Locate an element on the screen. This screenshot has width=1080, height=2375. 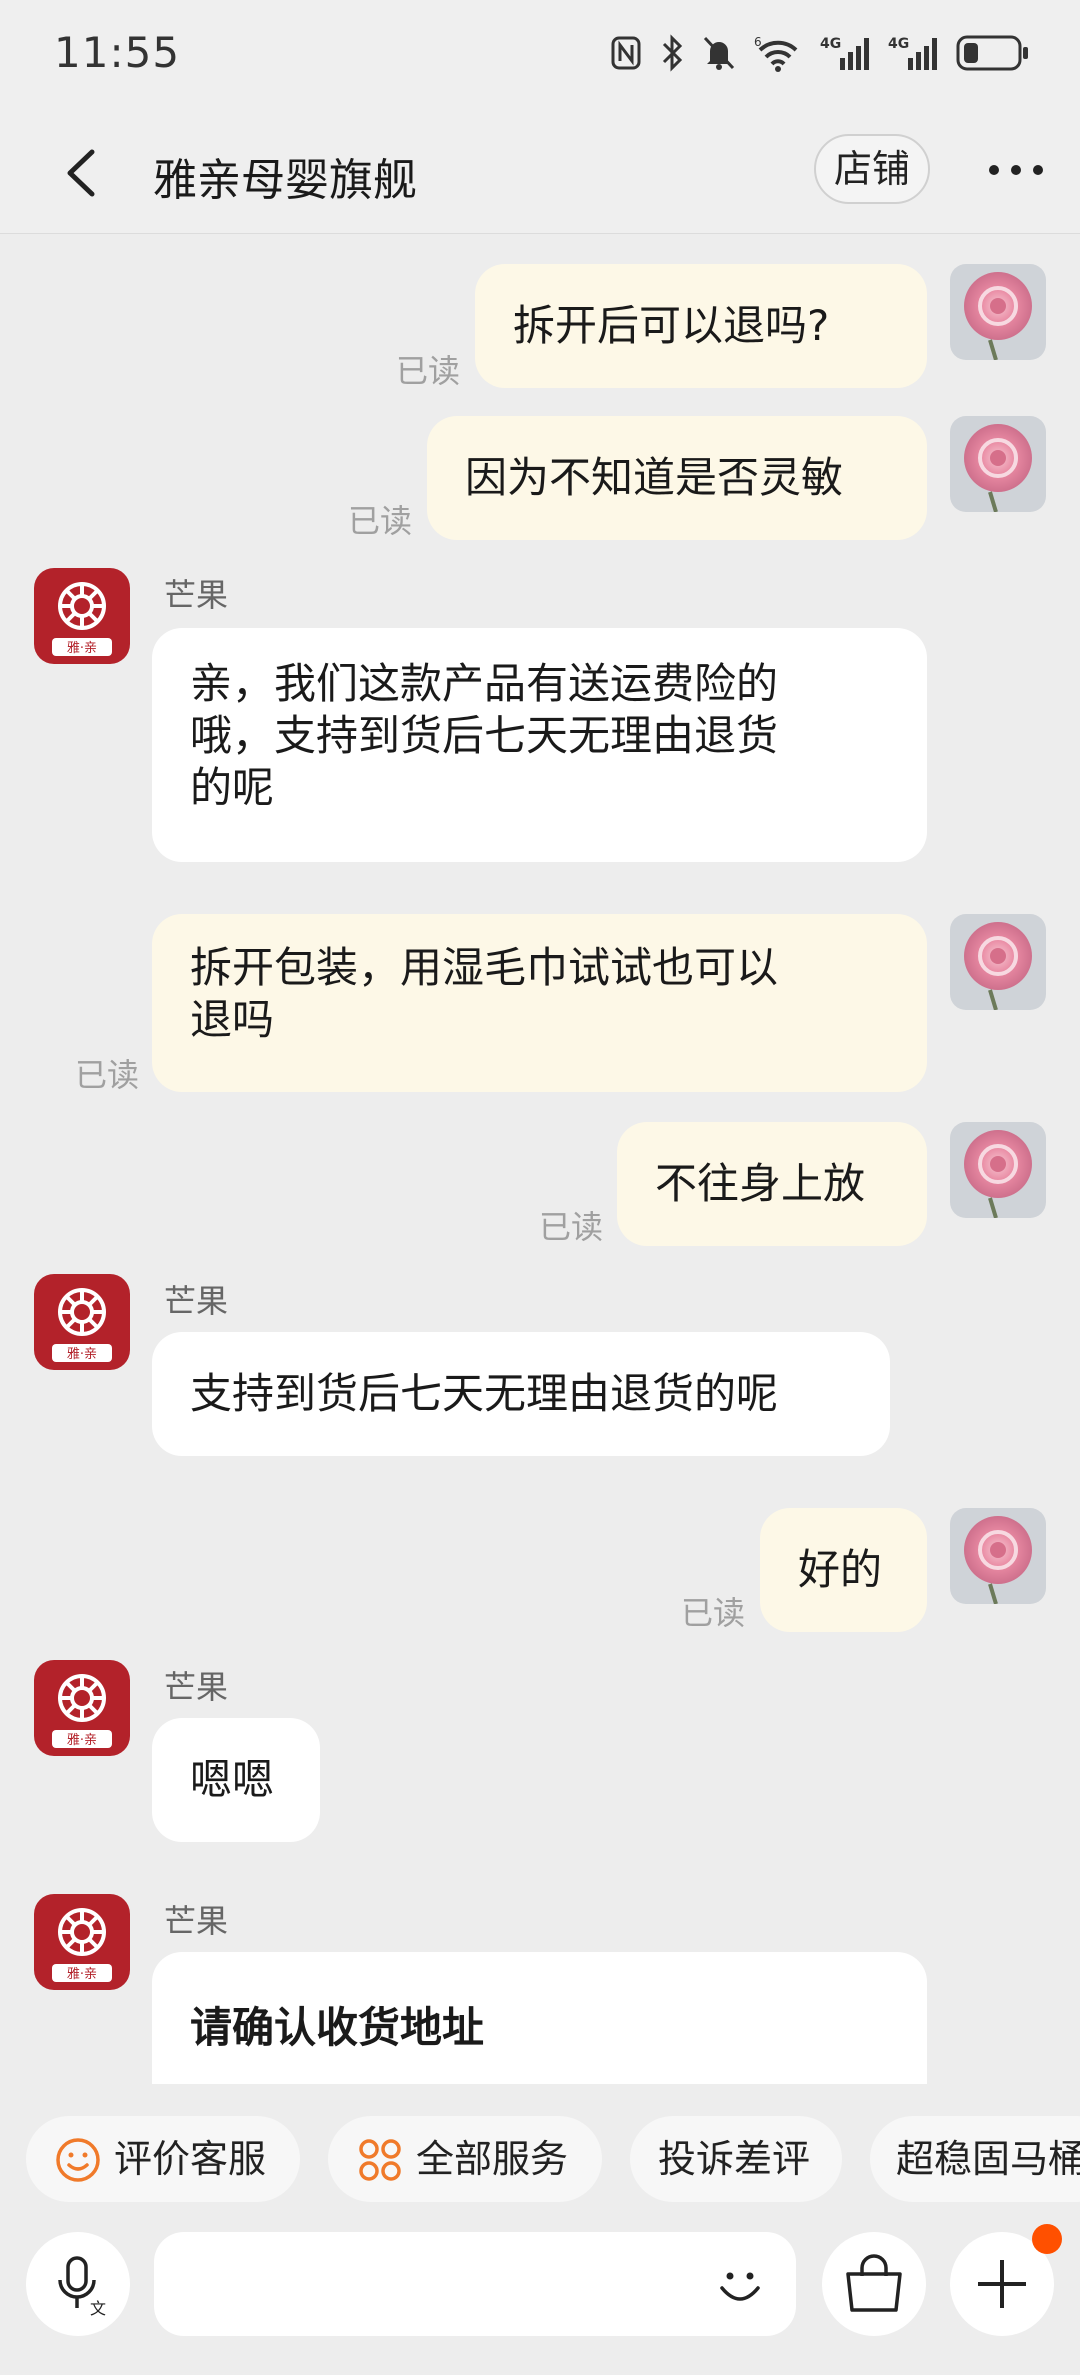
battery-icon is located at coordinates (992, 53).